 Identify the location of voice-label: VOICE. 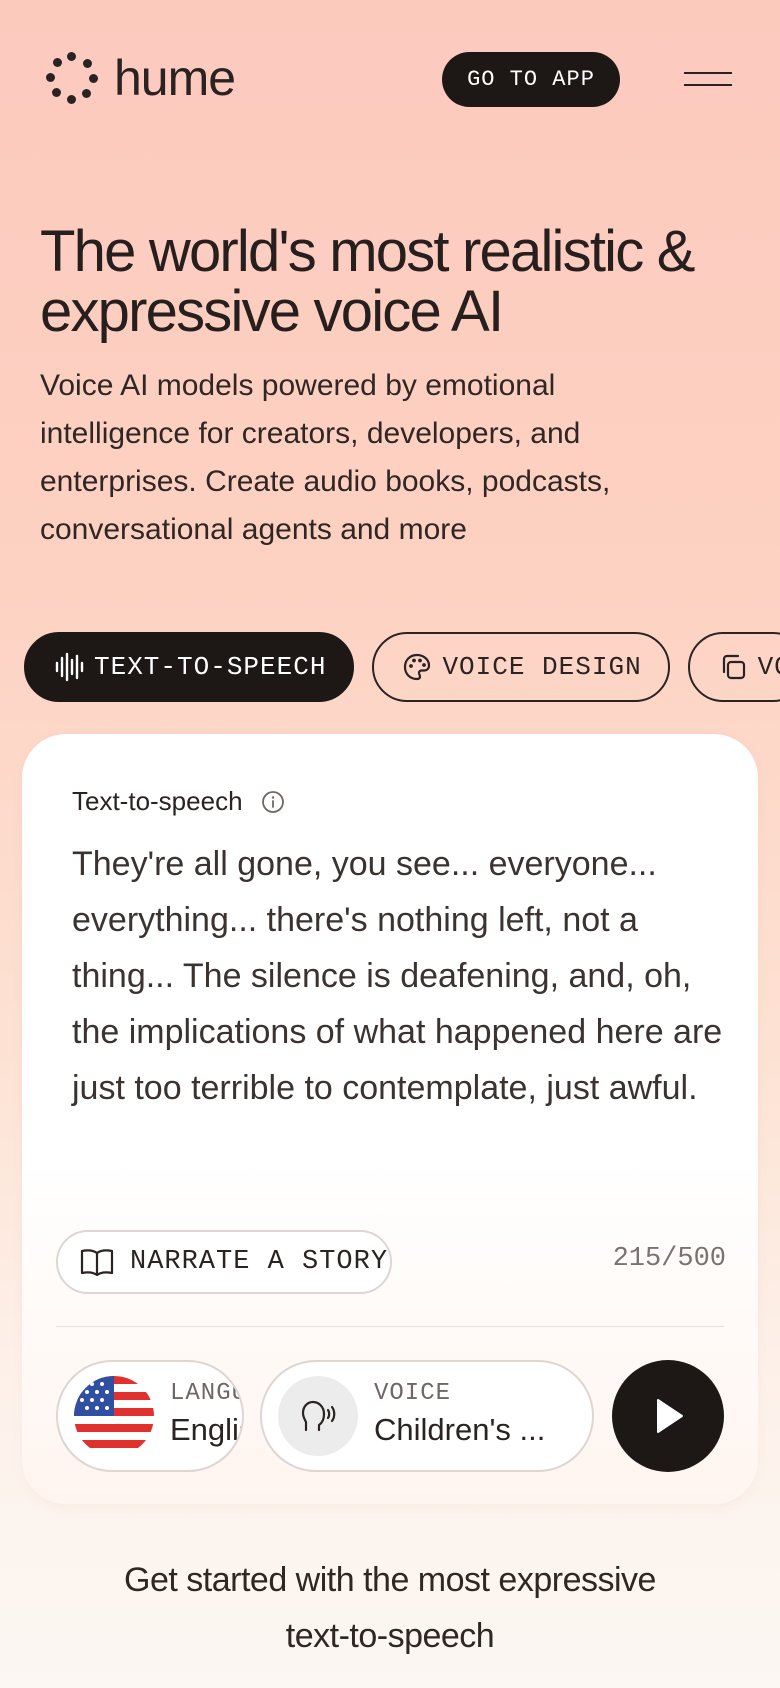
(413, 1393).